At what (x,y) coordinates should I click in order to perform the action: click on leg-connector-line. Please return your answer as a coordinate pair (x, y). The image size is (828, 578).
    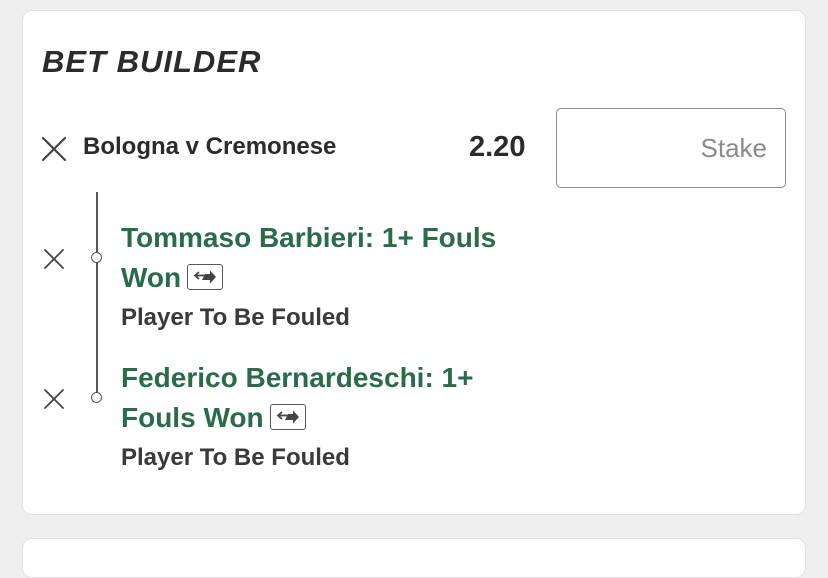
    Looking at the image, I should click on (97, 294).